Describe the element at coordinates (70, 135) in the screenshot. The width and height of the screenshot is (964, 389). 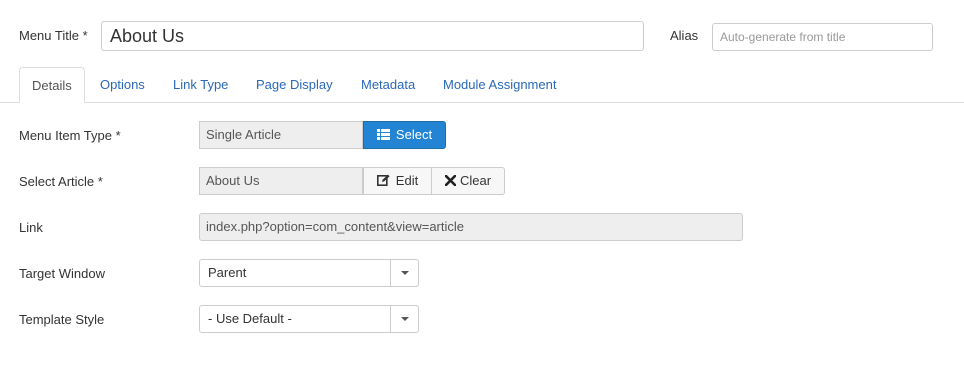
I see `menu-item-type-label: Menu Item Type *` at that location.